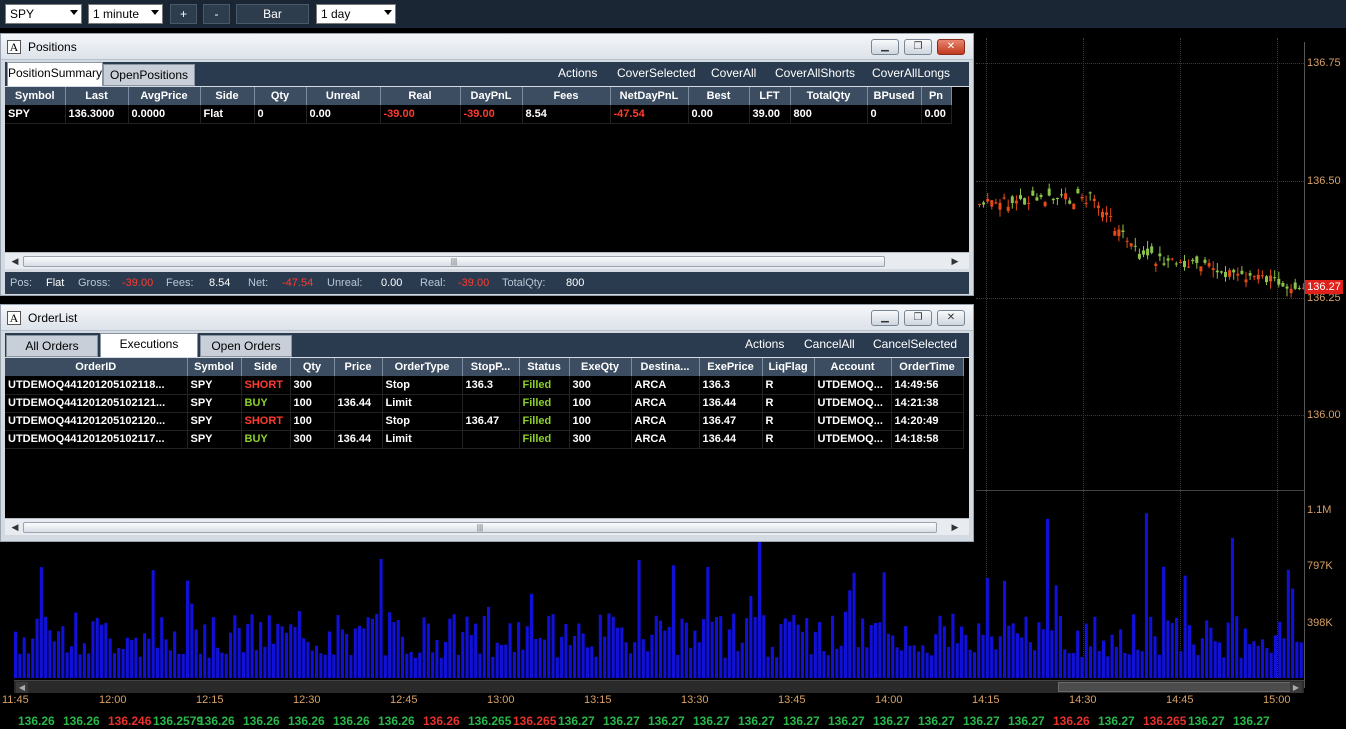 The image size is (1346, 729). Describe the element at coordinates (815, 73) in the screenshot. I see `cover-all-shorts-button: CoverAllShorts` at that location.